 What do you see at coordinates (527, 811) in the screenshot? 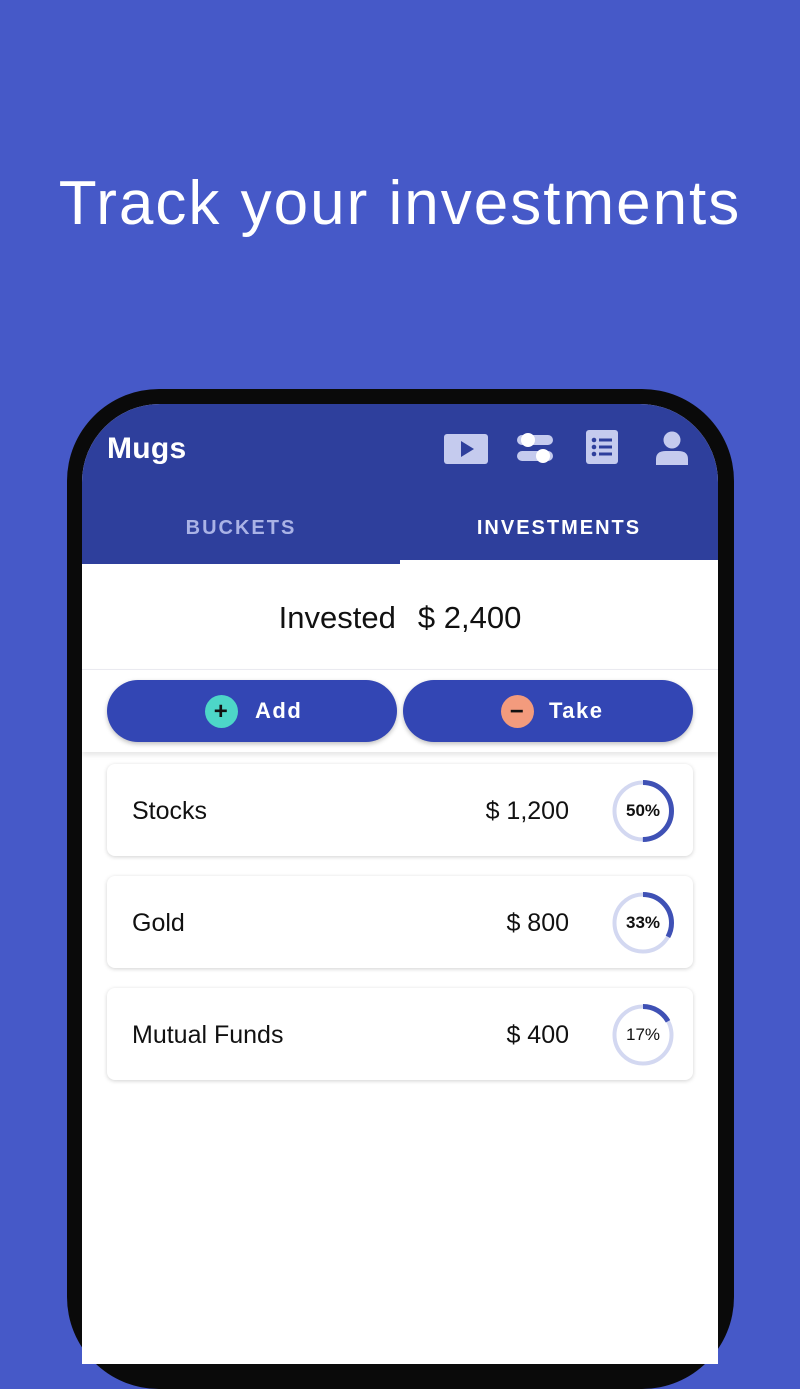
I see `investment-amount: $ 1,200` at bounding box center [527, 811].